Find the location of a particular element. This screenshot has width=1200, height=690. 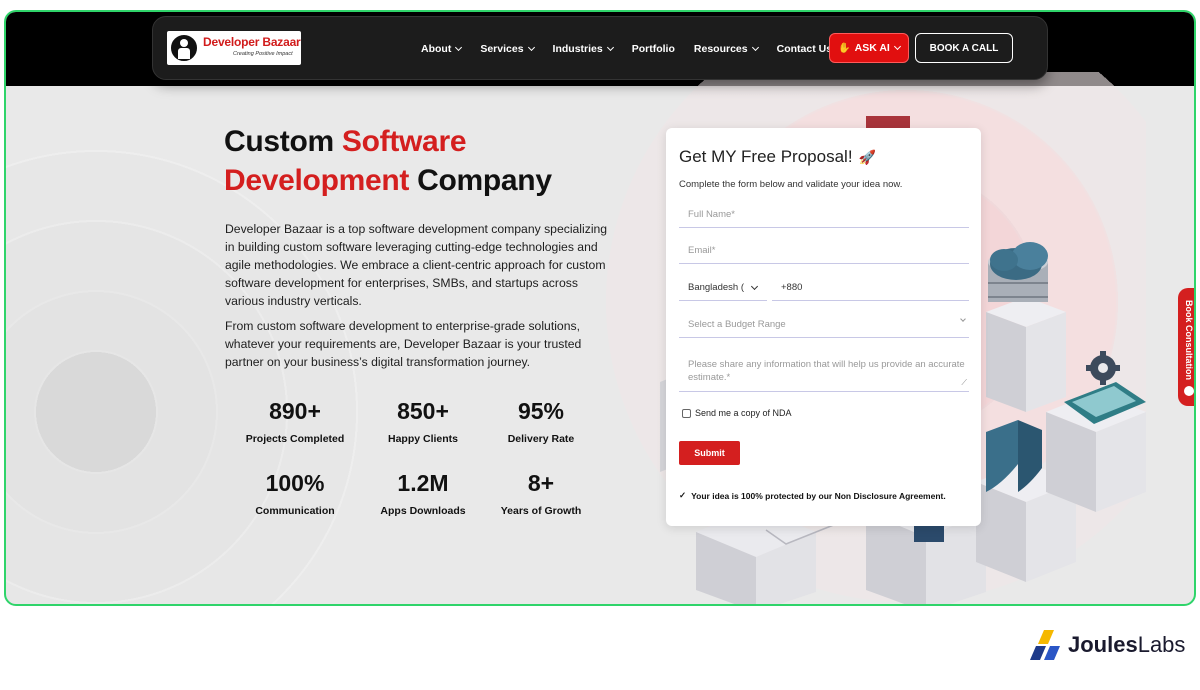

nav-item-label: About is located at coordinates (436, 49).